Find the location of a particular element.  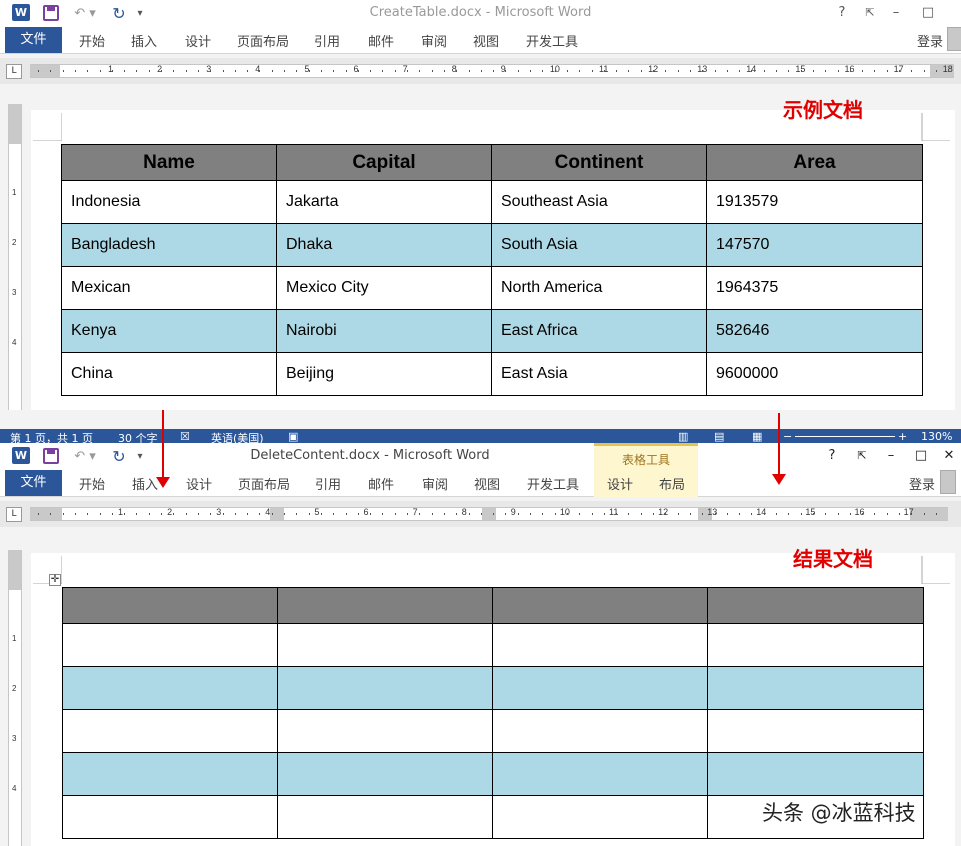

zoom-slider is located at coordinates (845, 436).